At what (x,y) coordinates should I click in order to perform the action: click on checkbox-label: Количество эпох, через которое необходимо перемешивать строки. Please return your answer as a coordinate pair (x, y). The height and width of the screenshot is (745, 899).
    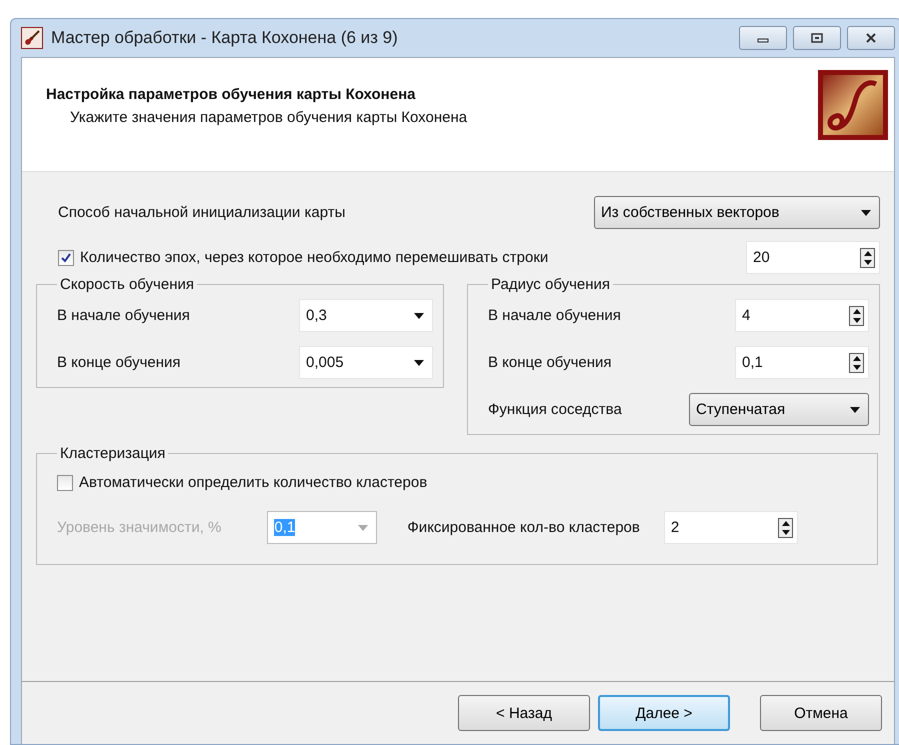
    Looking at the image, I should click on (314, 257).